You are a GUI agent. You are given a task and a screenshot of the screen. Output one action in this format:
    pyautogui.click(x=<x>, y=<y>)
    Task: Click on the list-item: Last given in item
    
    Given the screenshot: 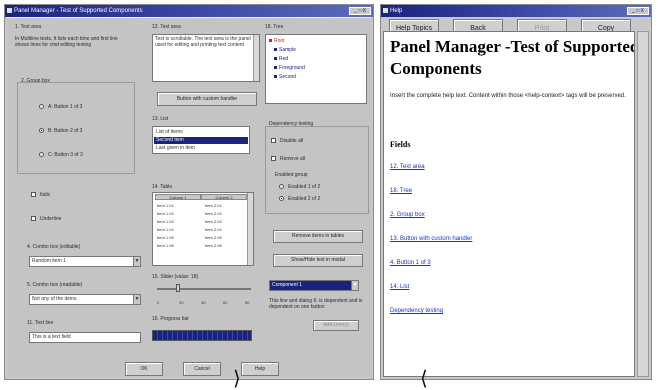 What is the action you would take?
    pyautogui.click(x=201, y=148)
    